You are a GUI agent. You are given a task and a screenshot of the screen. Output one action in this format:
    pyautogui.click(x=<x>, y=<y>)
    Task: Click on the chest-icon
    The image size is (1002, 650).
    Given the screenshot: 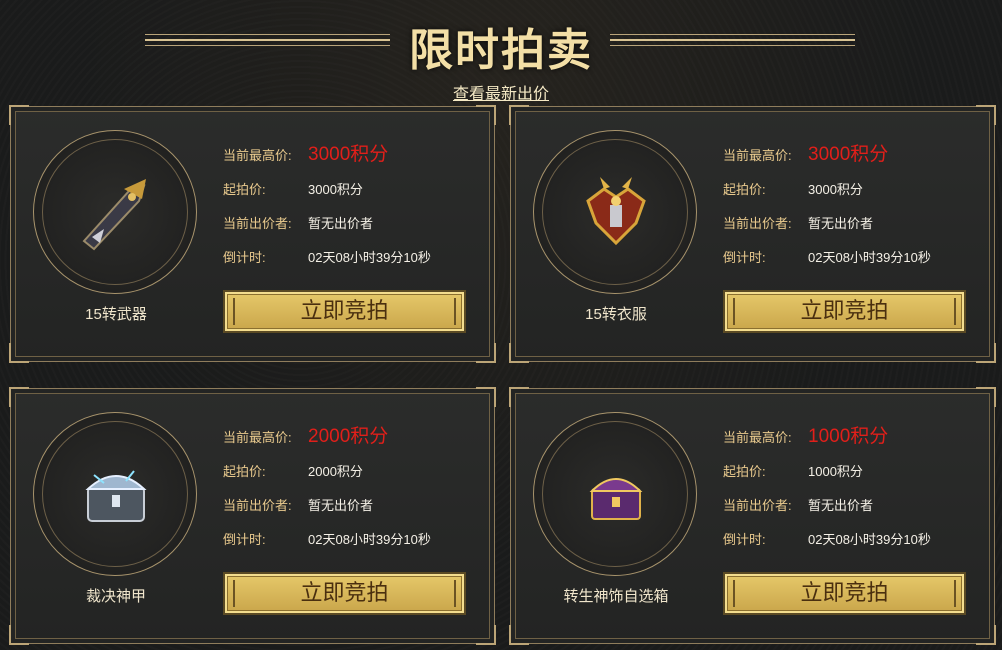 What is the action you would take?
    pyautogui.click(x=116, y=495)
    